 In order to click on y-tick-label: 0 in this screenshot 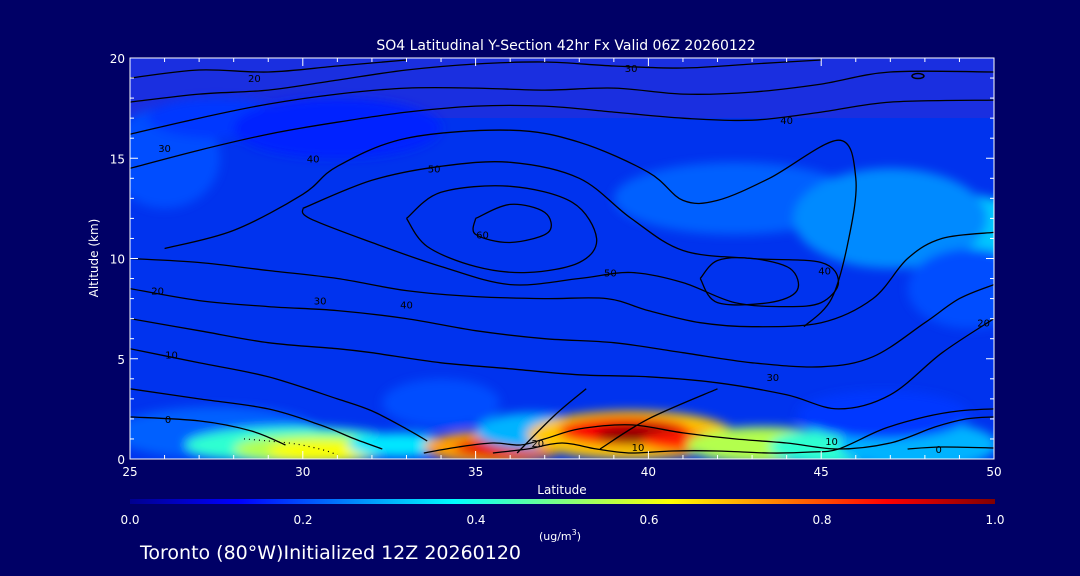, I will do `click(121, 460)`.